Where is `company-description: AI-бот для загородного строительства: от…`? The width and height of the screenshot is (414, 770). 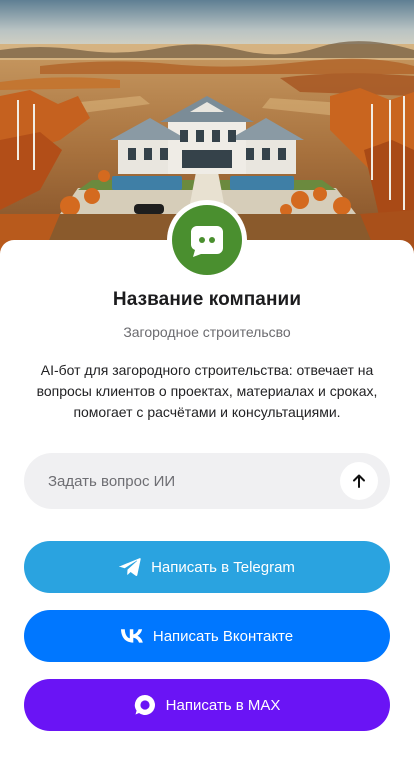
company-description: AI-бот для загородного строительства: от… is located at coordinates (207, 391).